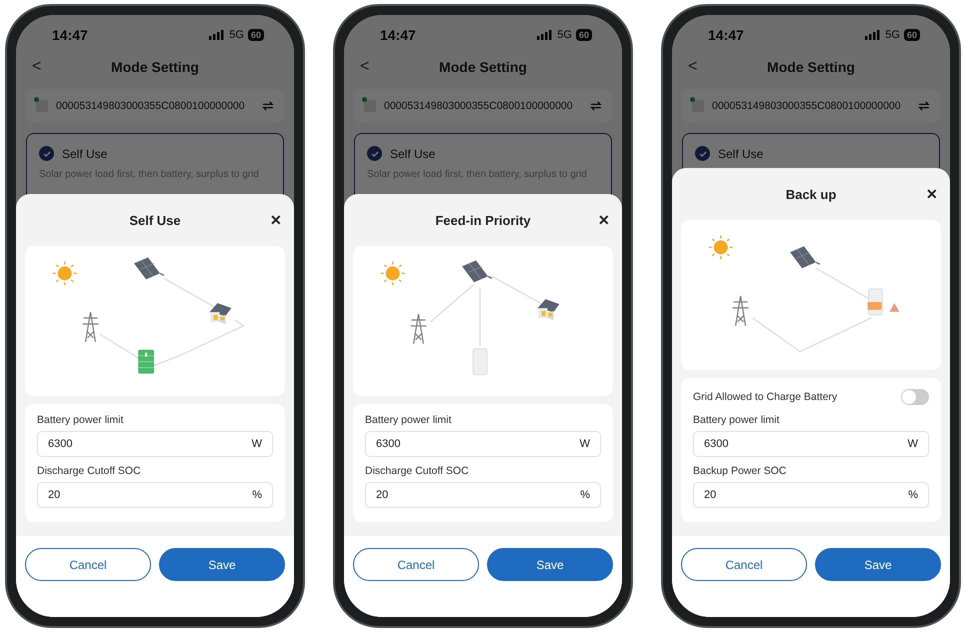  What do you see at coordinates (740, 471) in the screenshot?
I see `field-label: Backup Power SOC` at bounding box center [740, 471].